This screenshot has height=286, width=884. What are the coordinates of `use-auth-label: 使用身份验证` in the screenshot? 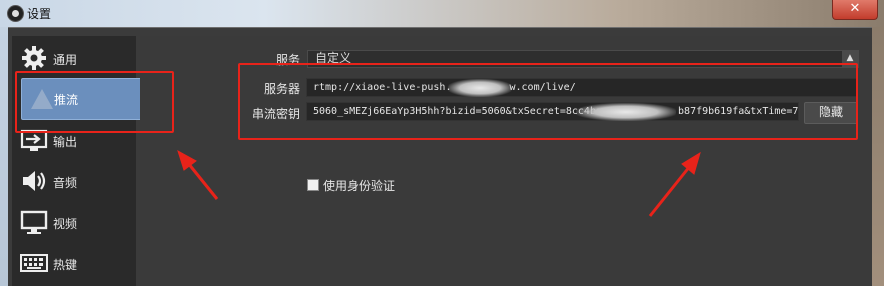 It's located at (359, 186).